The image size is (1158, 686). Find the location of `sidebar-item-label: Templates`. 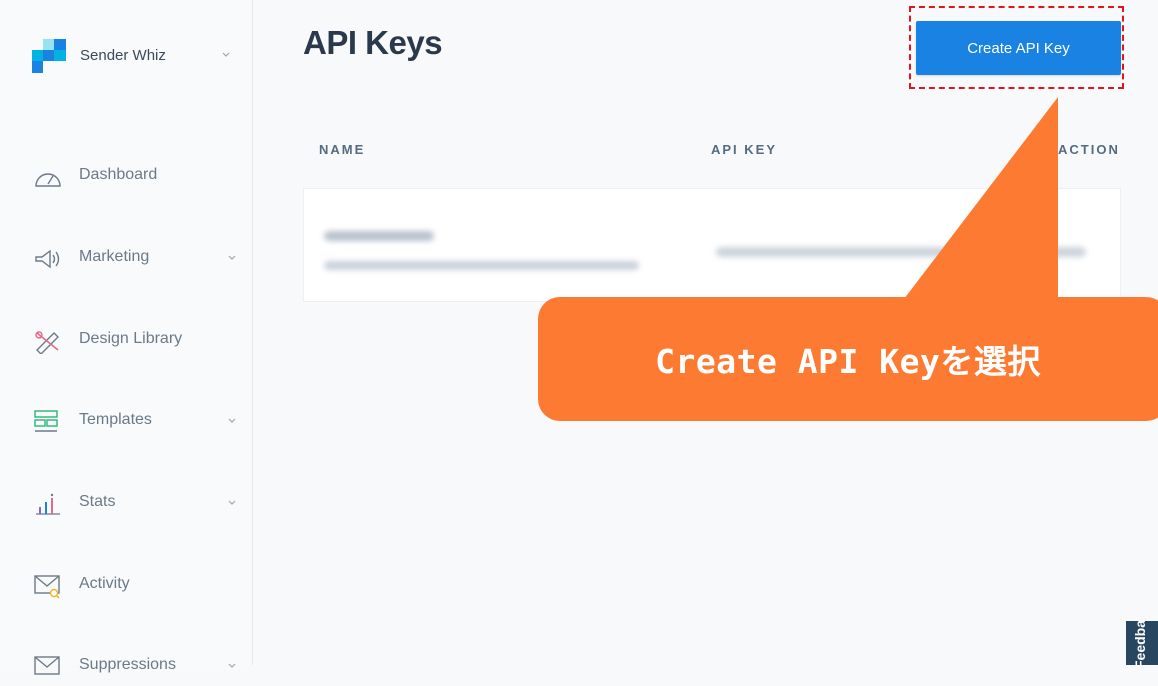

sidebar-item-label: Templates is located at coordinates (115, 419).